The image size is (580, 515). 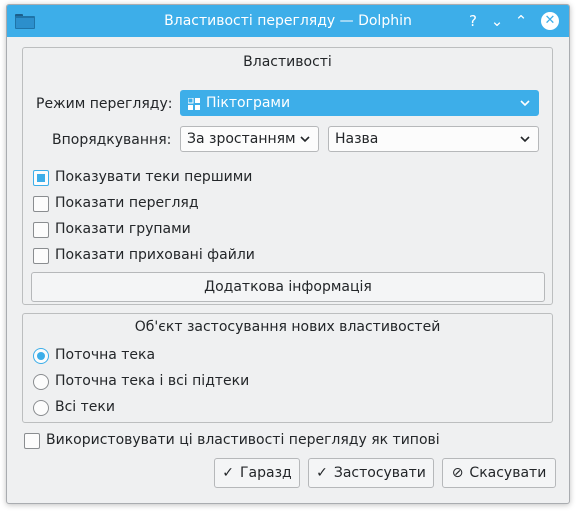 I want to click on show-folders-first-checkbox: Показувати теки першими, so click(x=233, y=178).